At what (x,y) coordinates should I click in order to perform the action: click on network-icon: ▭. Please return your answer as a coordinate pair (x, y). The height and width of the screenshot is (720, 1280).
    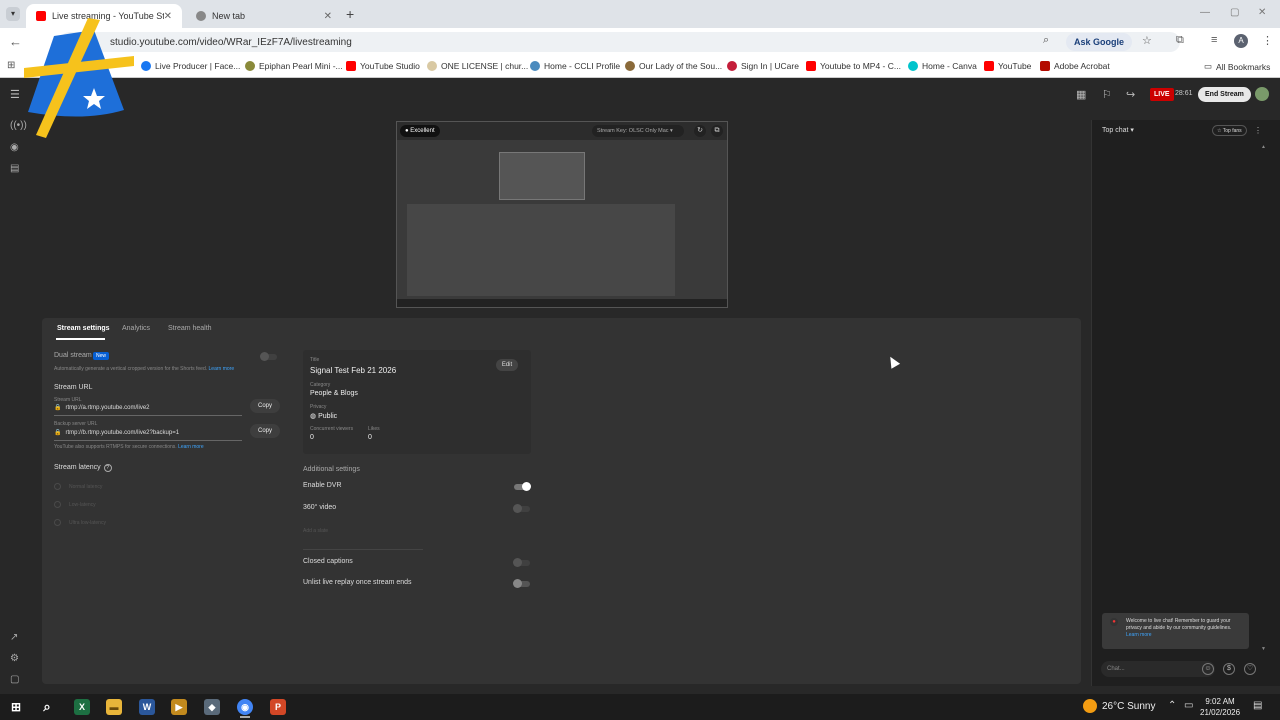
    Looking at the image, I should click on (1188, 705).